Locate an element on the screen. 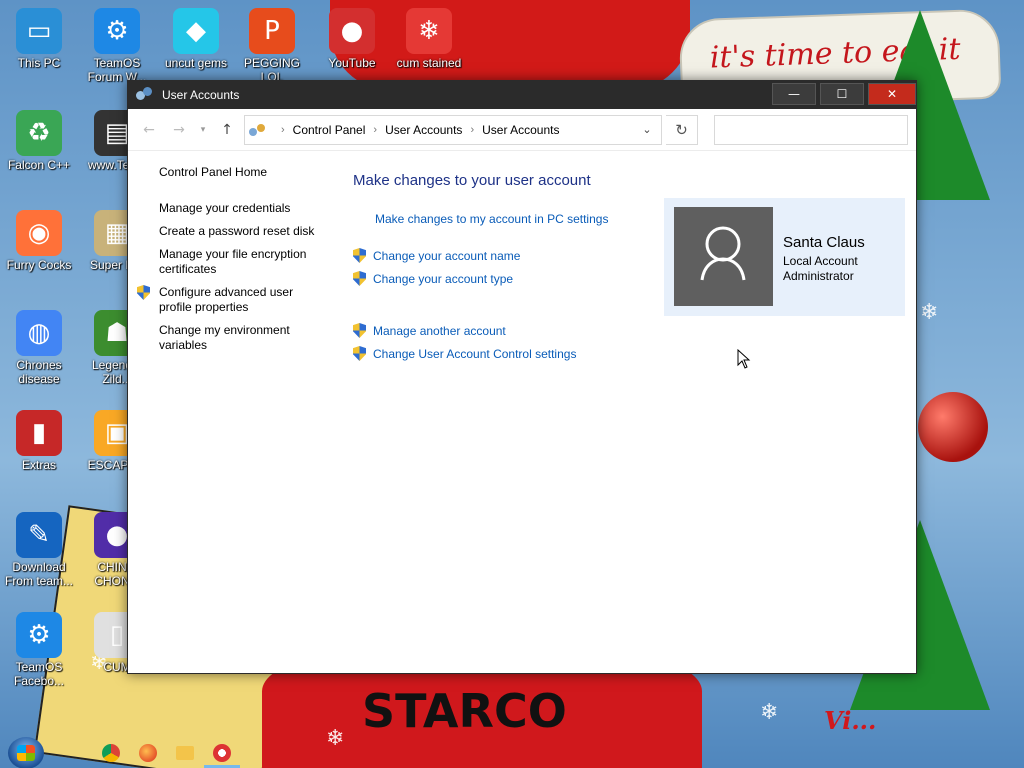  environment-variables-link: Change my environment variables is located at coordinates (223, 338).